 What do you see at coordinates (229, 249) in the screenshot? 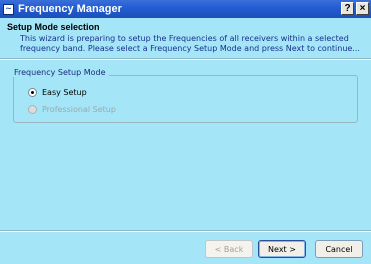
I see `back-button: < Back` at bounding box center [229, 249].